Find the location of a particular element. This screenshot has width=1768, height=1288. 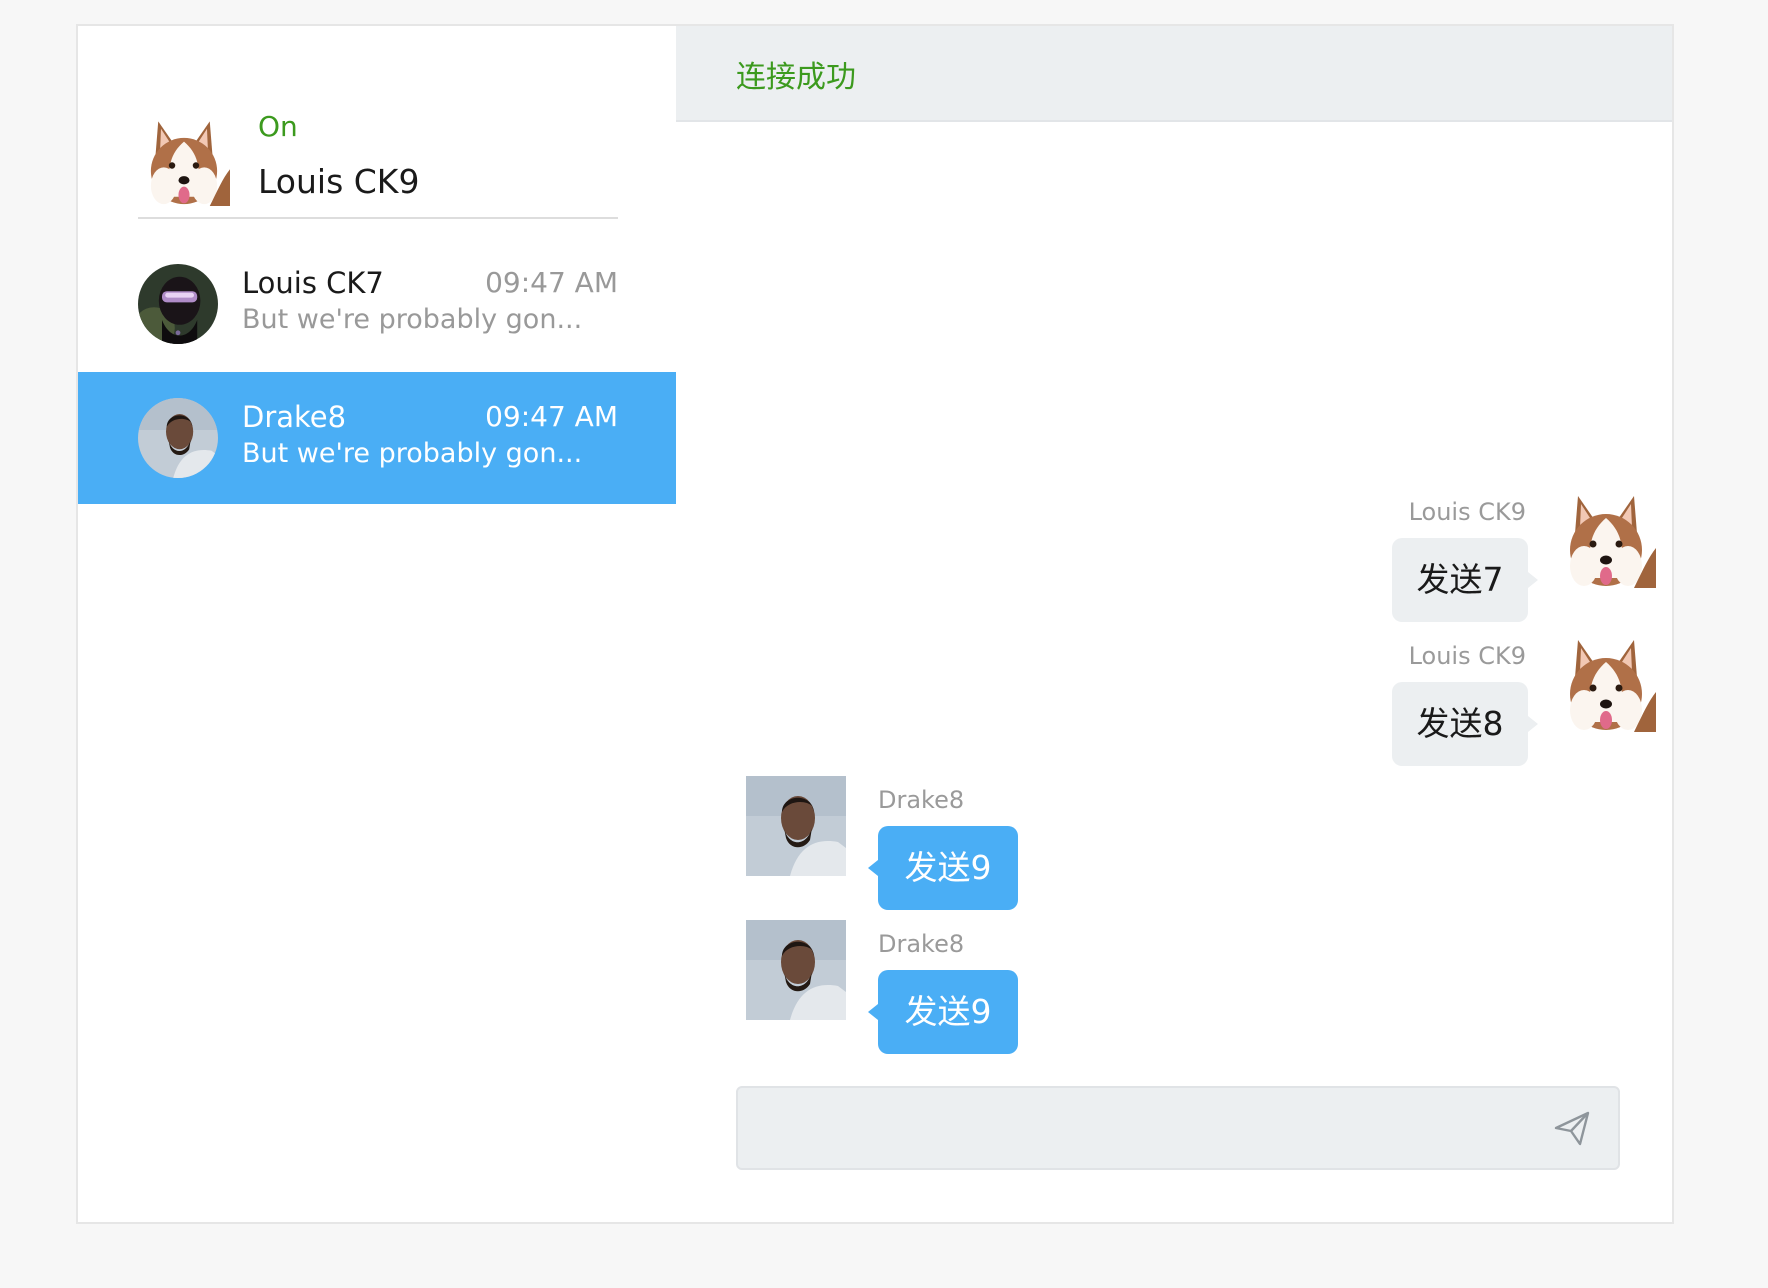

message-outgoing: Louis CK9 发送8 is located at coordinates (1496, 699).